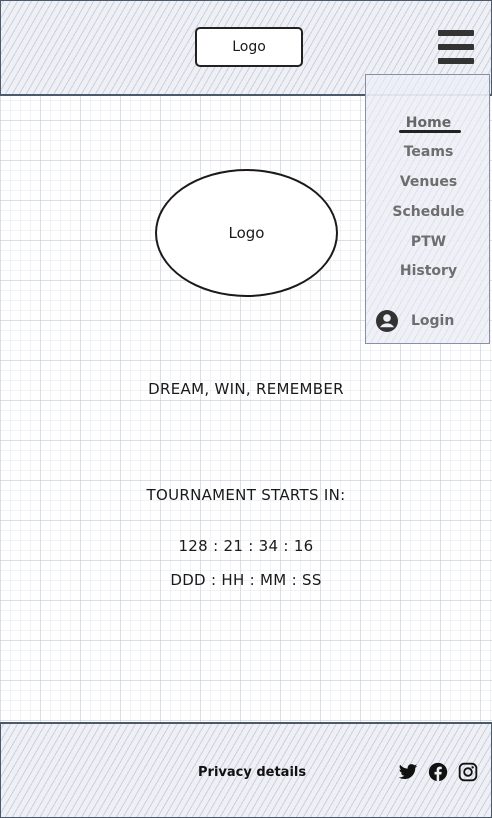  What do you see at coordinates (428, 271) in the screenshot?
I see `nav-item-history: History` at bounding box center [428, 271].